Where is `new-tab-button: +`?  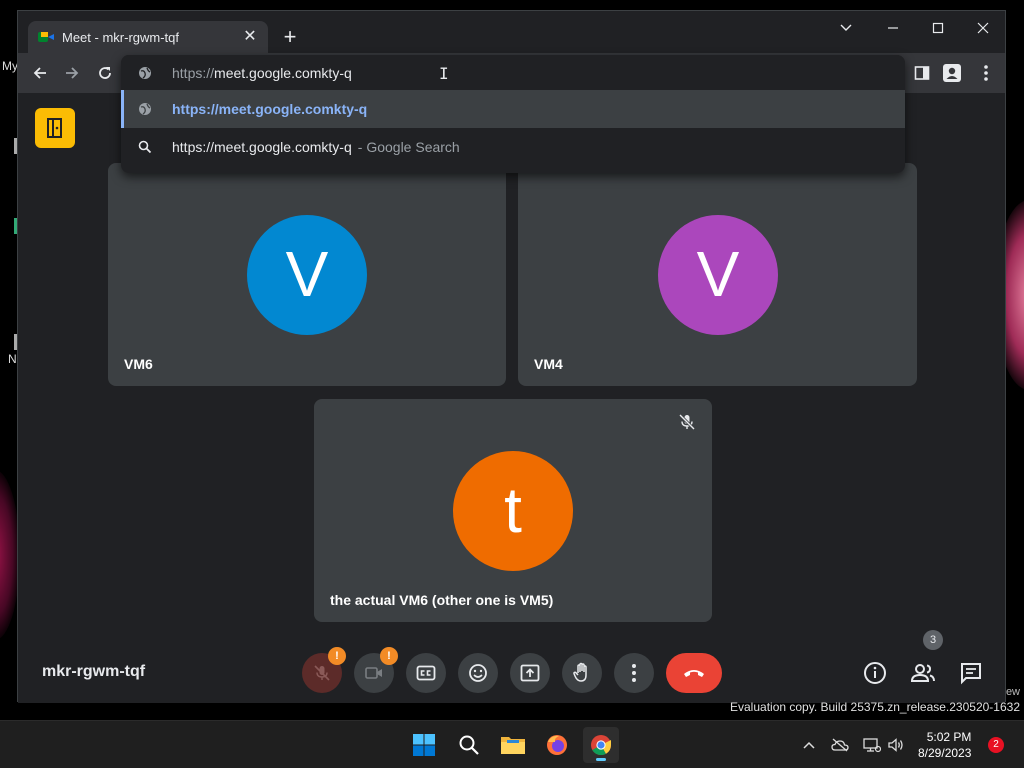 new-tab-button: + is located at coordinates (290, 37).